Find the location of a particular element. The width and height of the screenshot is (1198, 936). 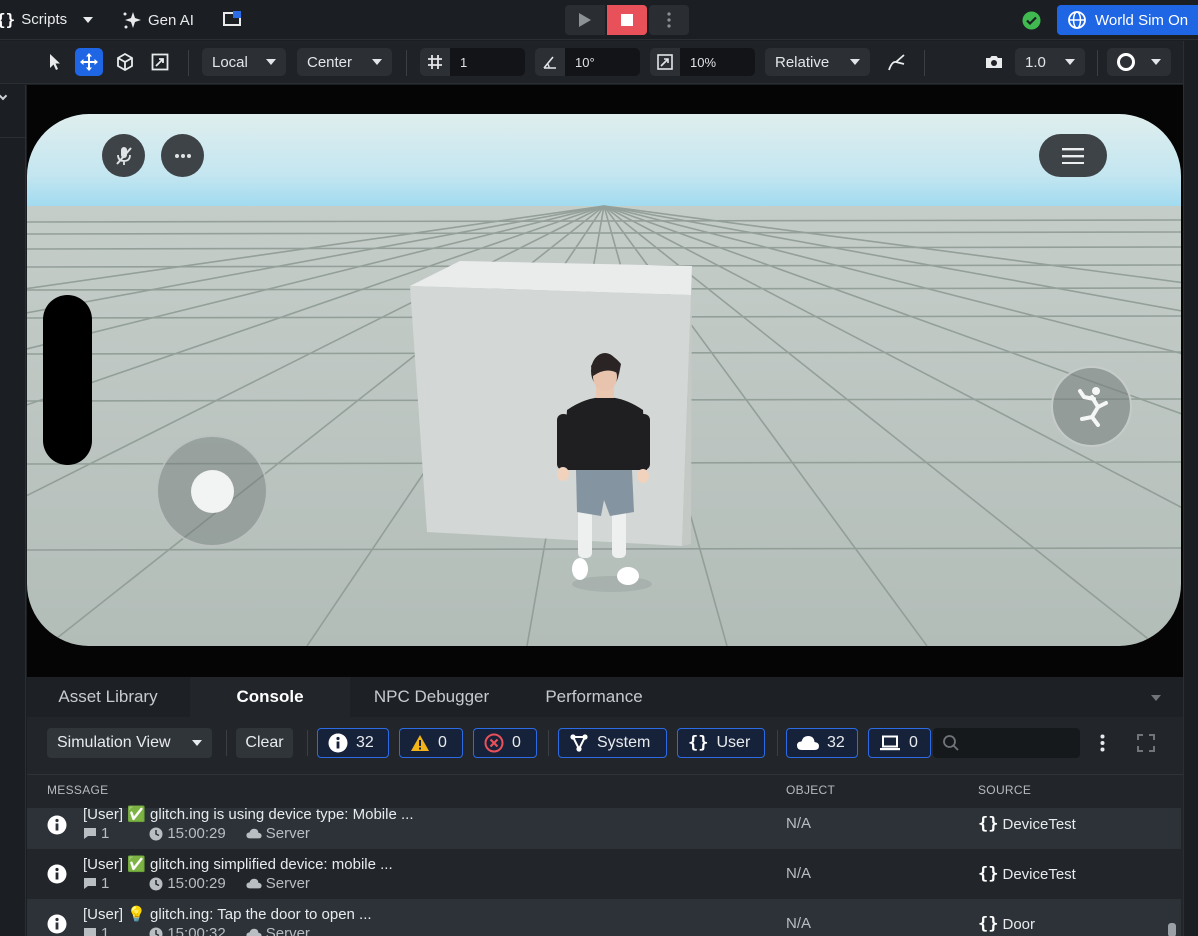

scale-snap-field: 10% is located at coordinates (702, 62).